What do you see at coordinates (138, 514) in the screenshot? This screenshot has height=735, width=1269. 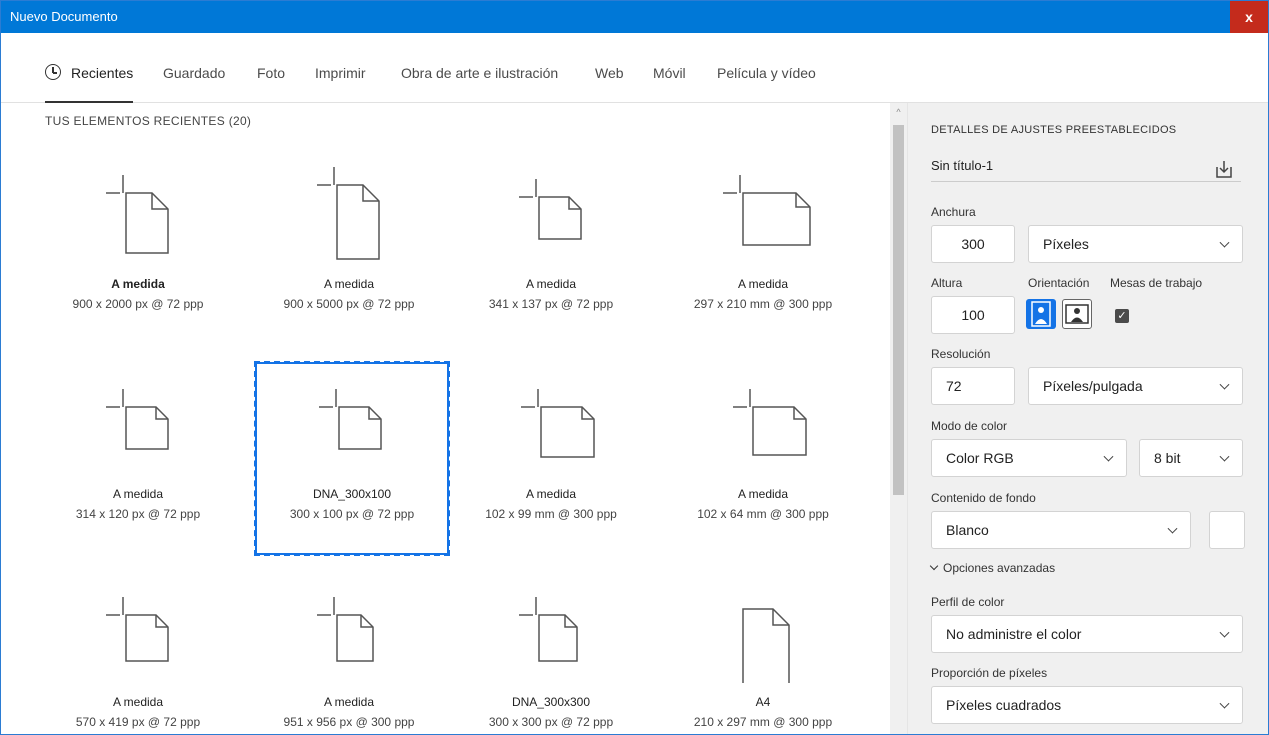 I see `item-dimensions: 314 x 120 px @ 72 ppp` at bounding box center [138, 514].